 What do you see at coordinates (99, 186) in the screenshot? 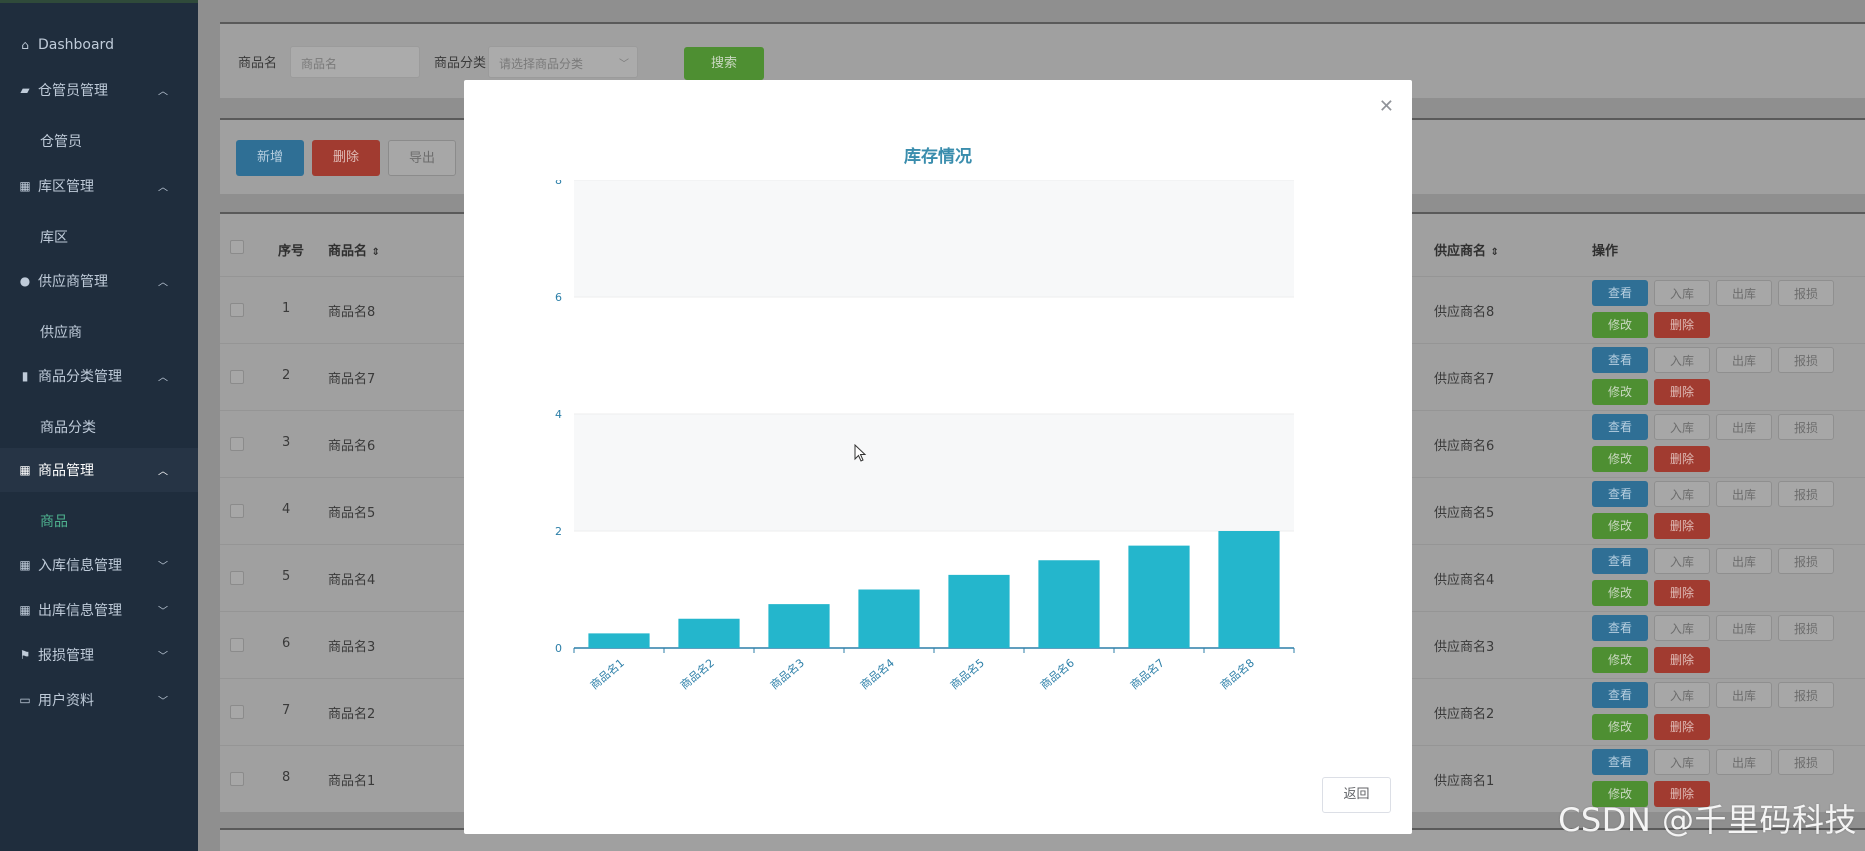
I see `sidebar-group-storage-area: ▦ 库区管理 ︿` at bounding box center [99, 186].